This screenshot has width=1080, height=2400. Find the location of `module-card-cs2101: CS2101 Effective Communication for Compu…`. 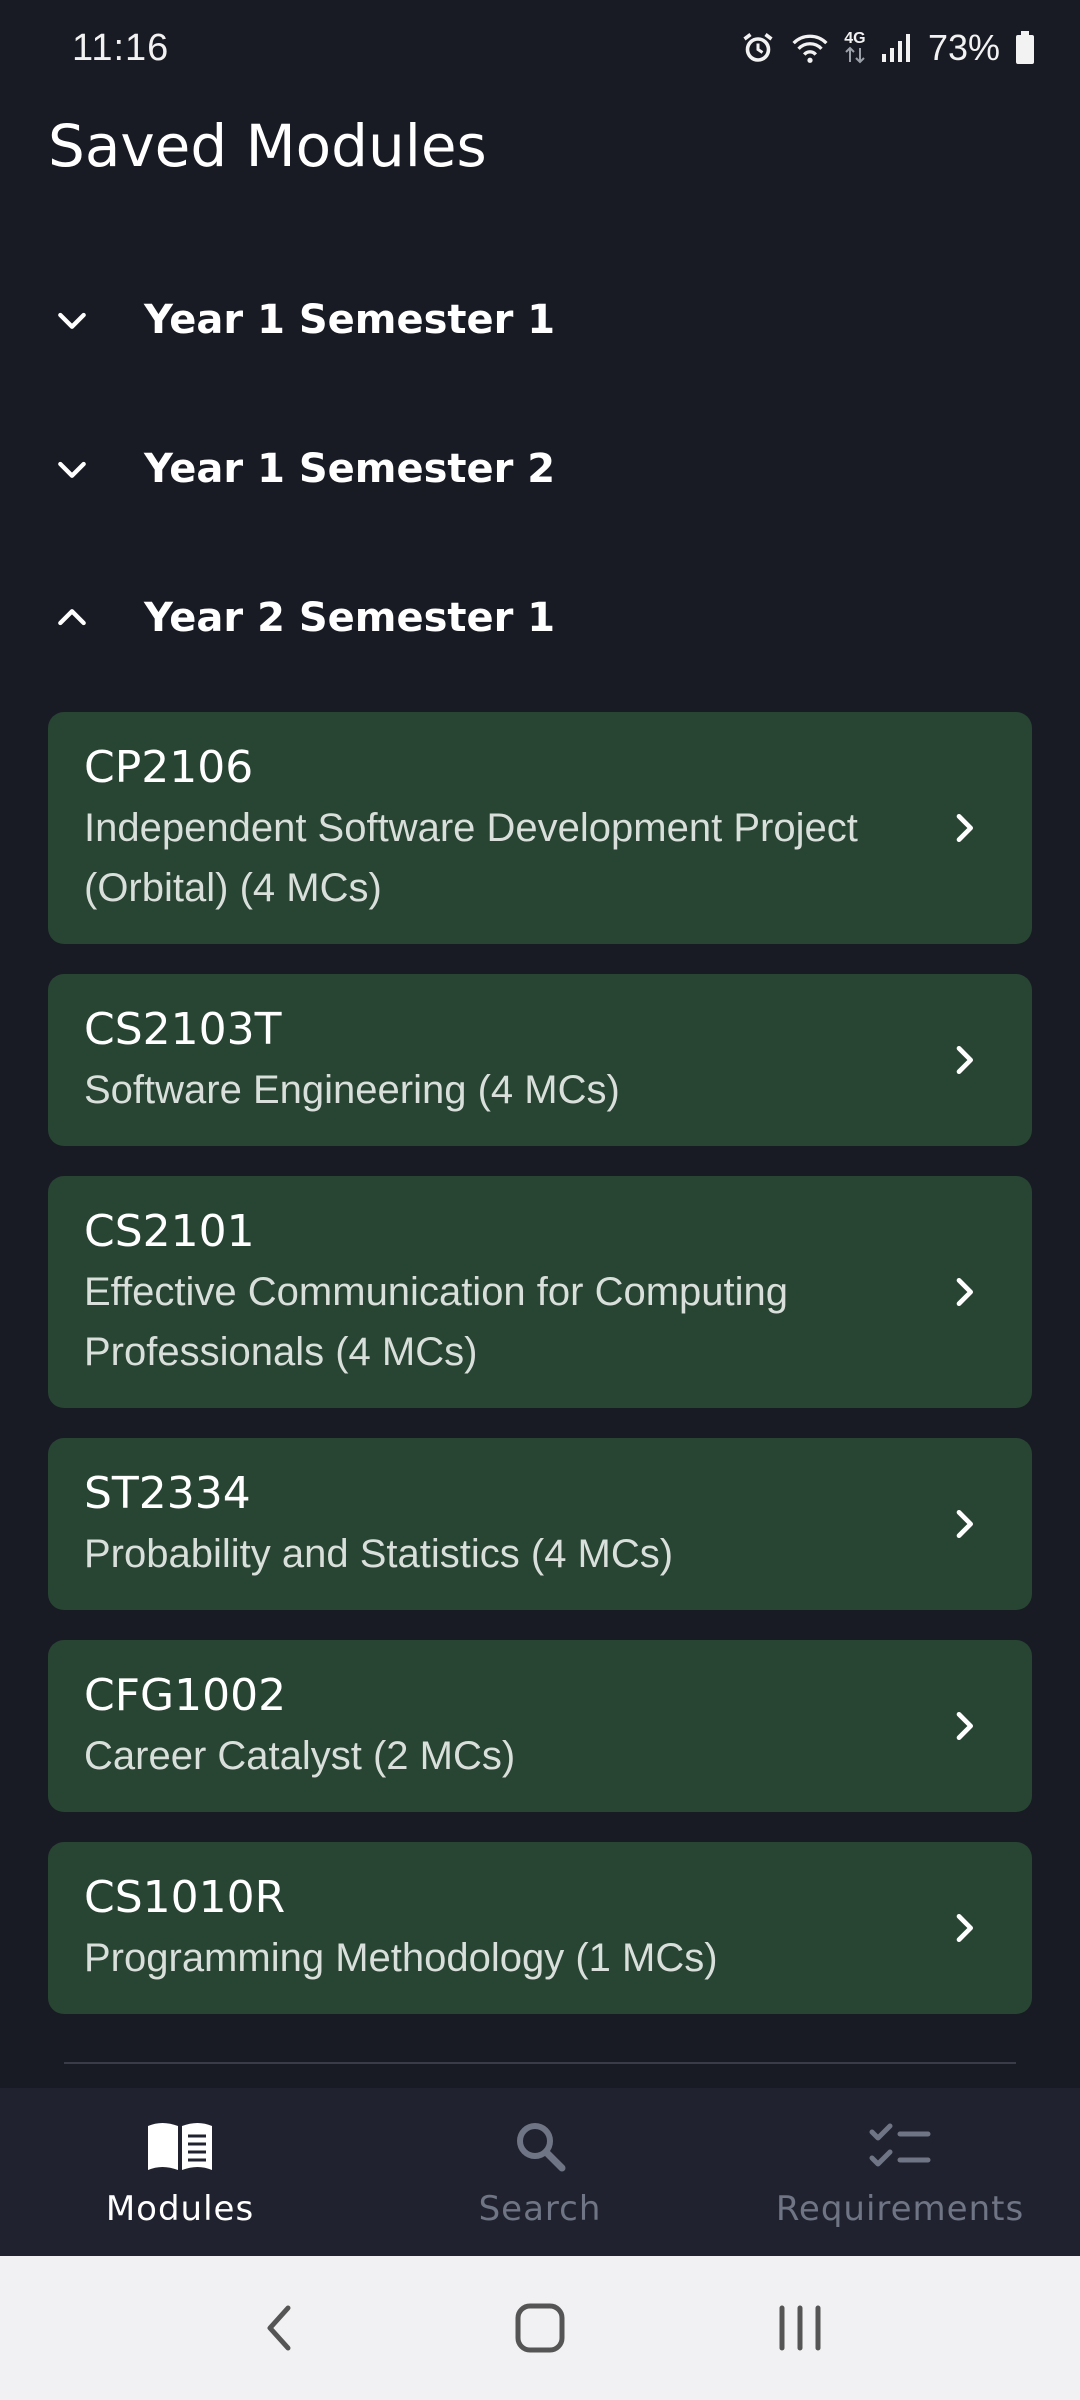

module-card-cs2101: CS2101 Effective Communication for Compu… is located at coordinates (540, 1292).